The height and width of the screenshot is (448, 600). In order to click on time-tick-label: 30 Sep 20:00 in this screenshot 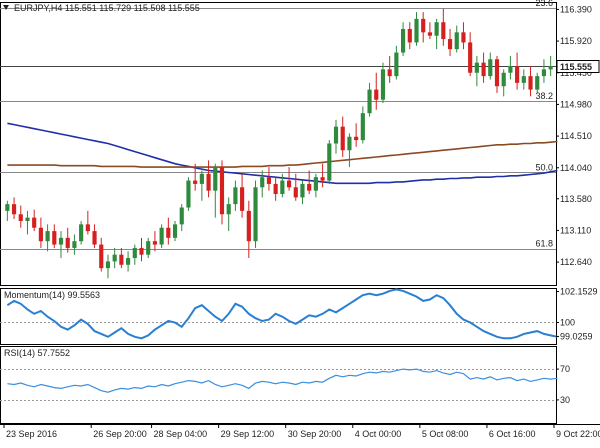, I will do `click(315, 434)`.